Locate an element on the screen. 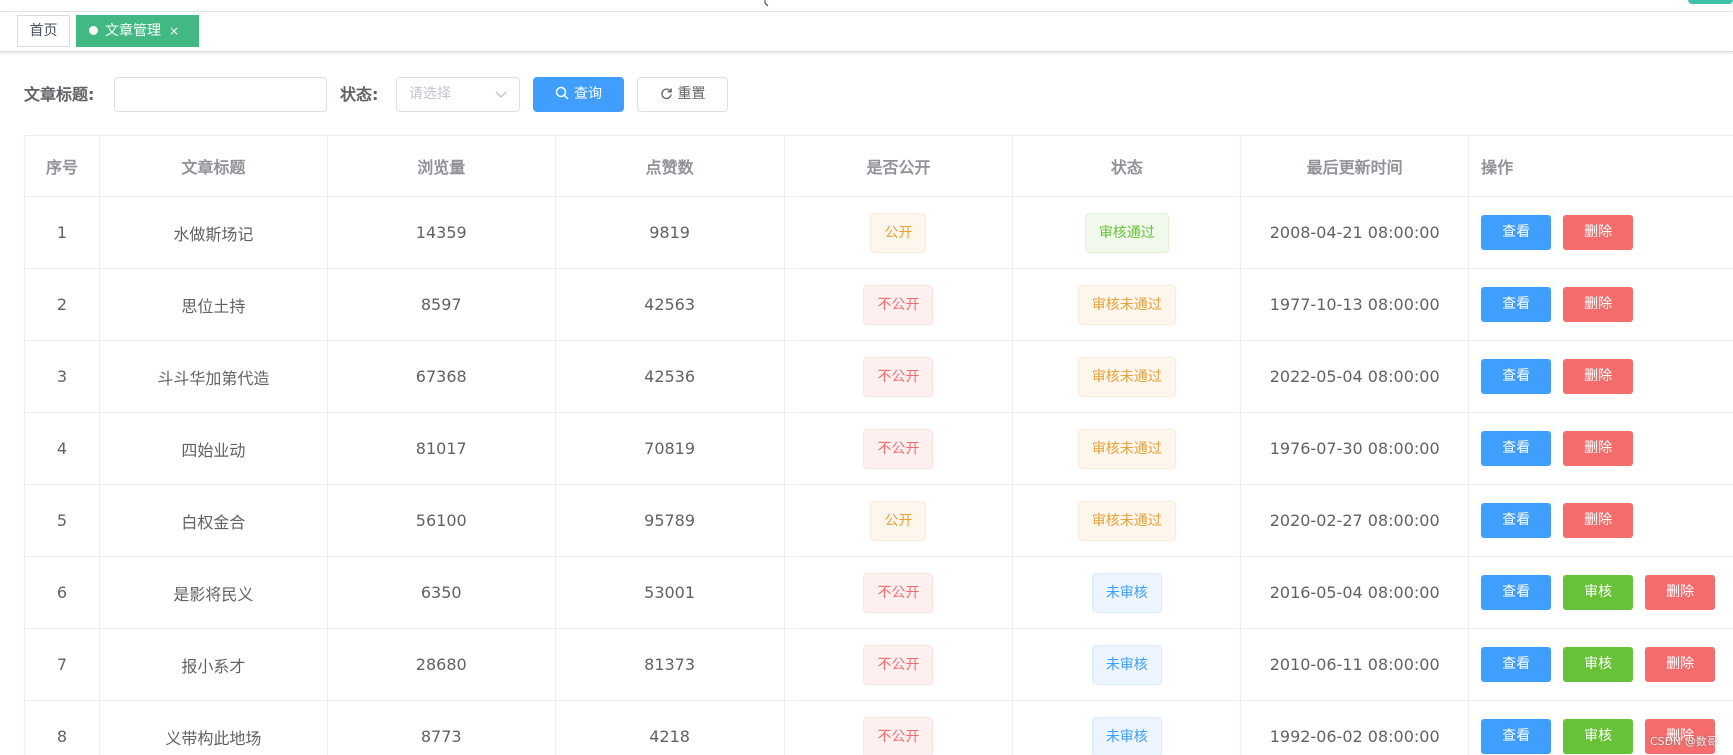 Image resolution: width=1733 pixels, height=755 pixels. header-updated: 最后更新时间 is located at coordinates (1355, 166).